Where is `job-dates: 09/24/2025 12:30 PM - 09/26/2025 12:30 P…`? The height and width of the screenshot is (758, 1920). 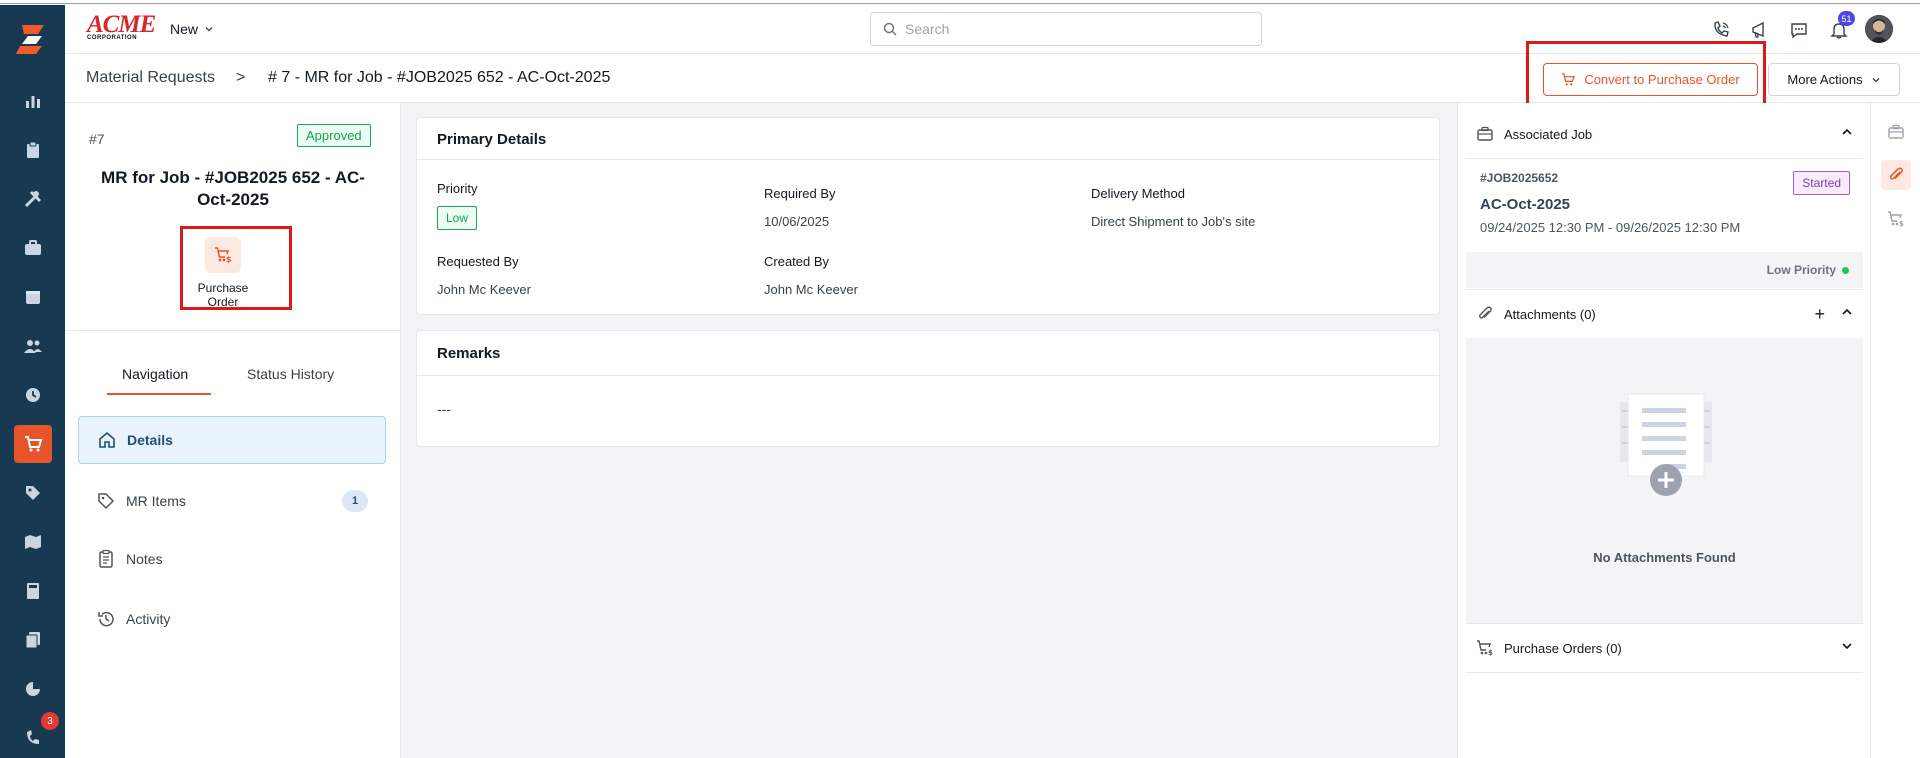
job-dates: 09/24/2025 12:30 PM - 09/26/2025 12:30 P… is located at coordinates (1610, 227).